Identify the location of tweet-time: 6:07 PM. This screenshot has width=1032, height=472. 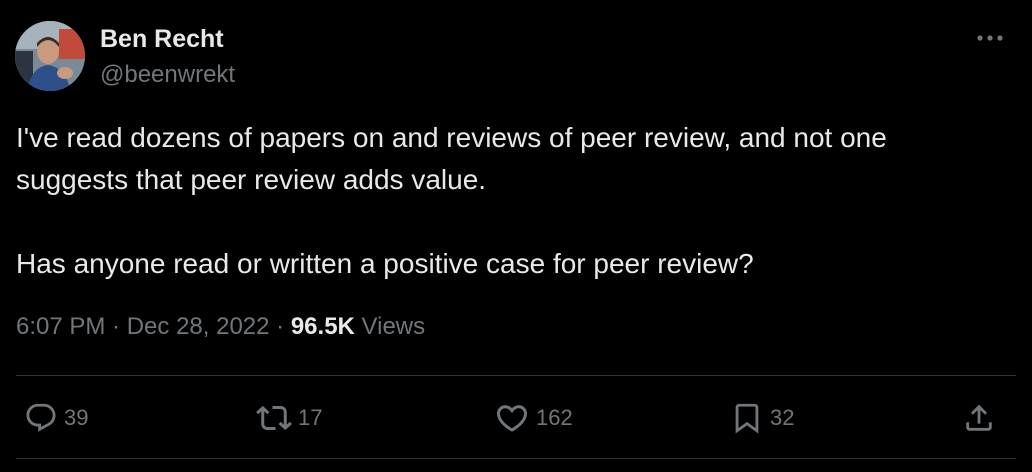
(60, 326).